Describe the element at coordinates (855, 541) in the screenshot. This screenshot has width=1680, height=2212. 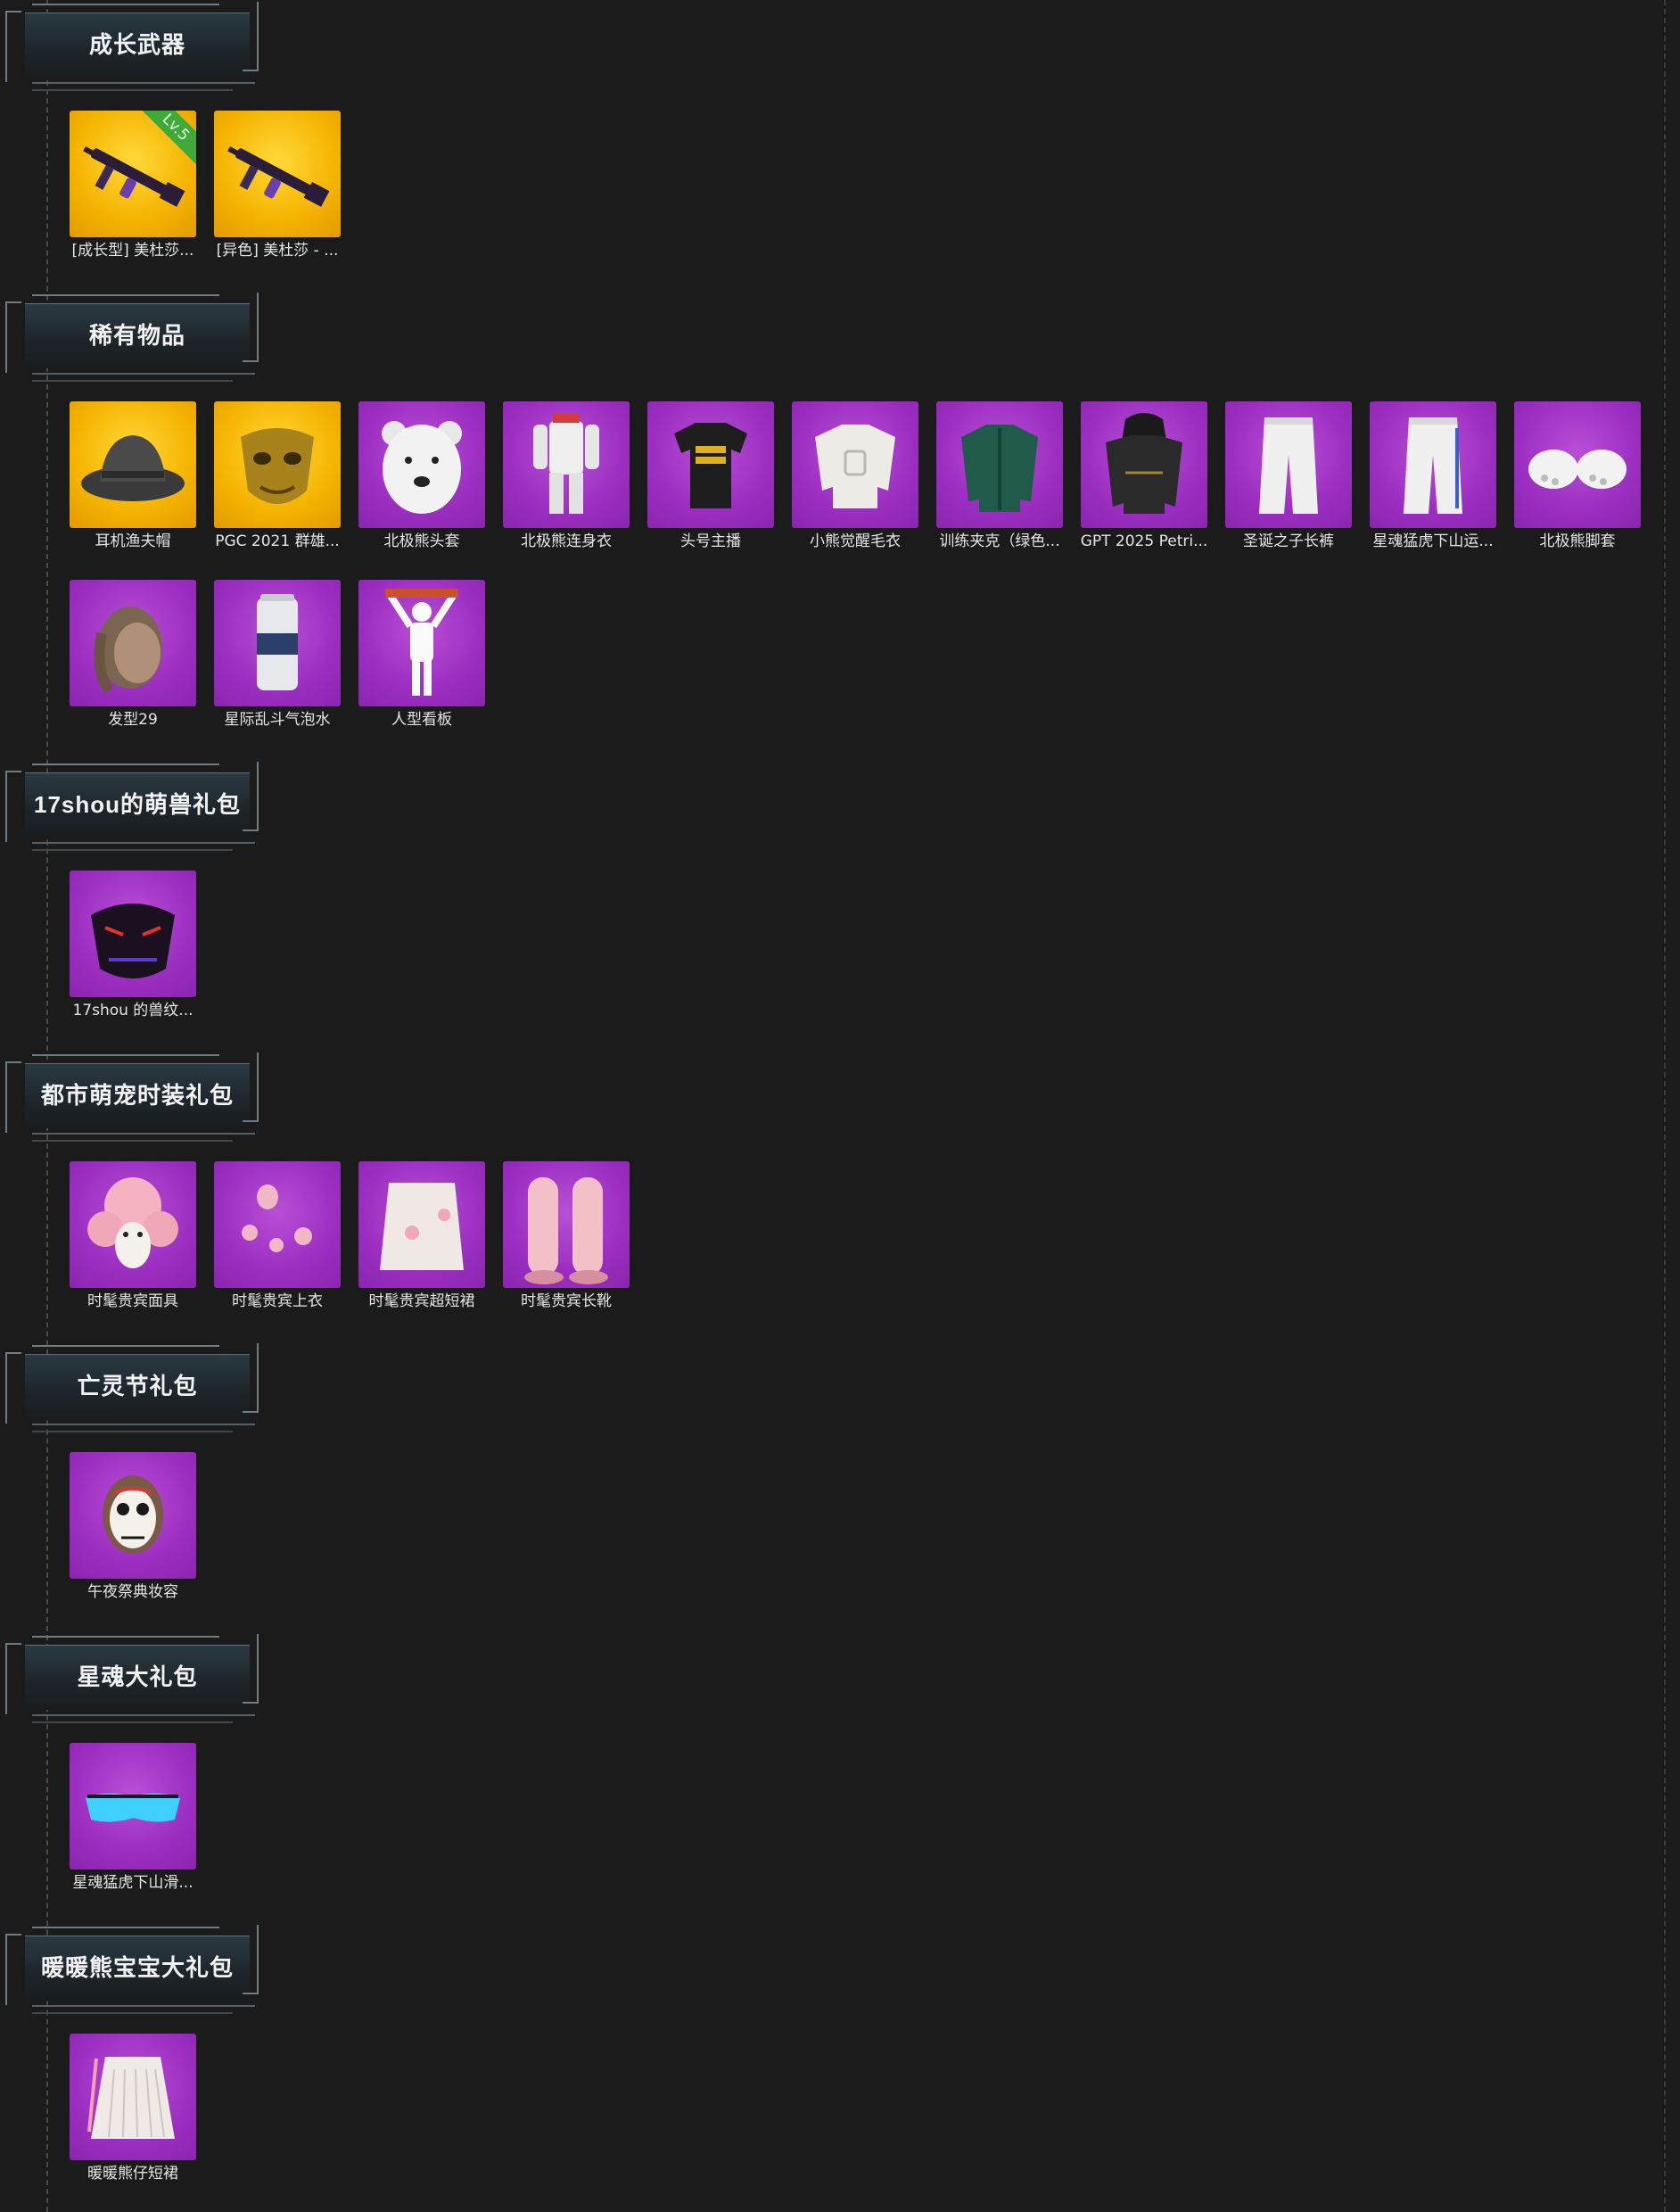
I see `item-label: 小熊觉醒毛衣` at that location.